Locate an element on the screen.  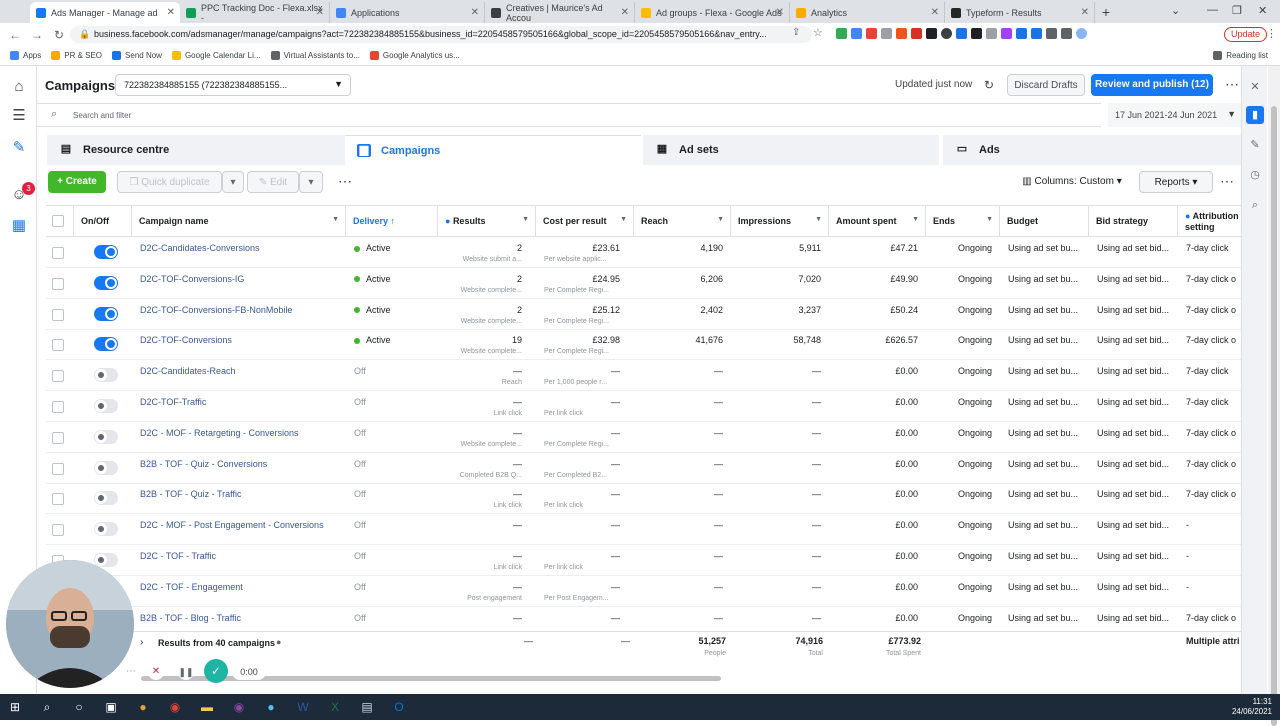
browser-tab: Ad groups - Flexa - Google Ads ✕ is located at coordinates (712, 12).